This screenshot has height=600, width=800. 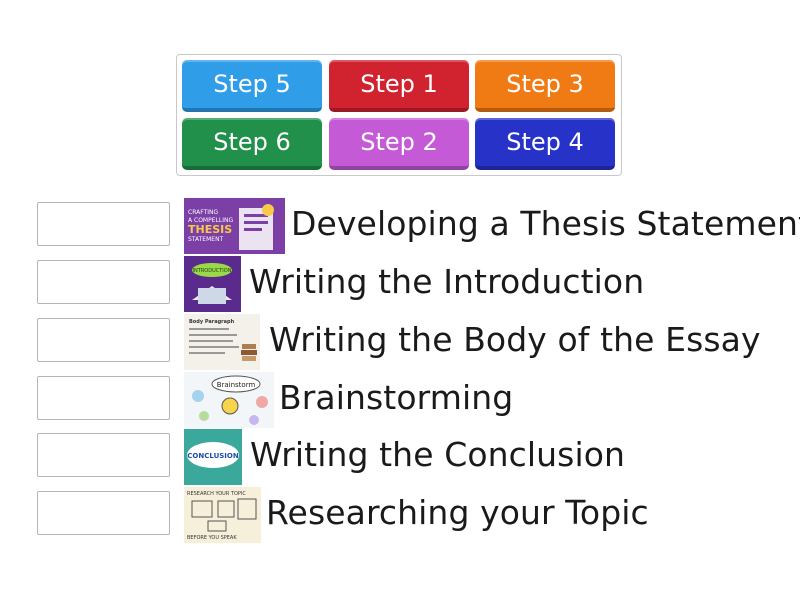 What do you see at coordinates (212, 322) in the screenshot?
I see `body-image-text: Body Paragraph` at bounding box center [212, 322].